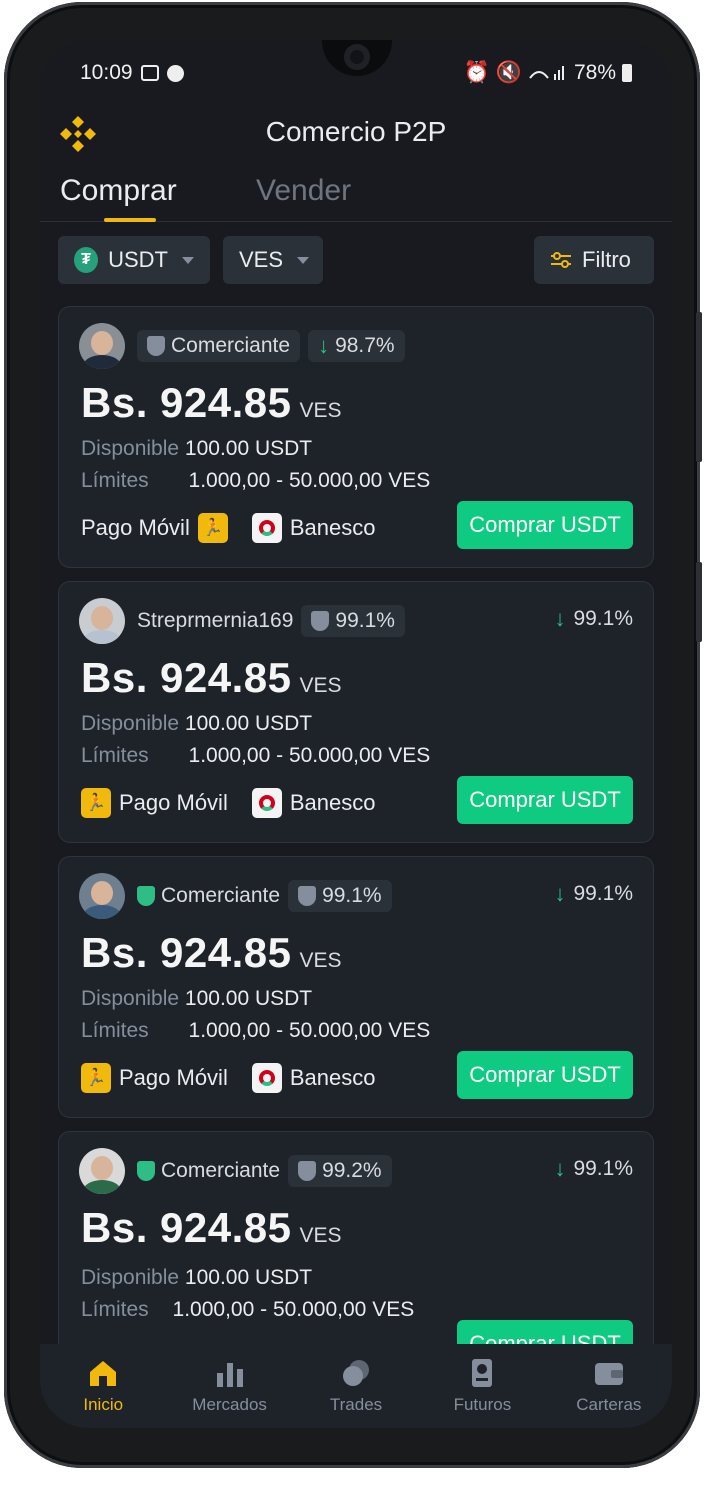  What do you see at coordinates (118, 191) in the screenshot?
I see `tab-comprar: Comprar` at bounding box center [118, 191].